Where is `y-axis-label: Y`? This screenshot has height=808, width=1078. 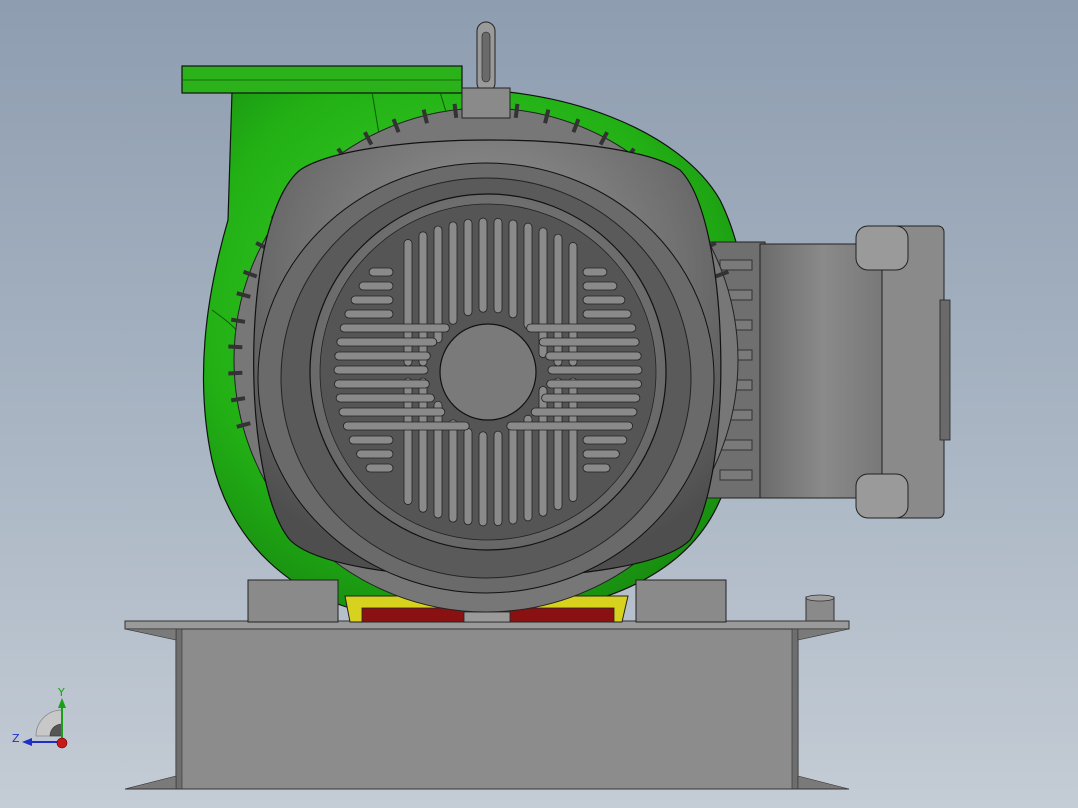
y-axis-label: Y is located at coordinates (61, 692).